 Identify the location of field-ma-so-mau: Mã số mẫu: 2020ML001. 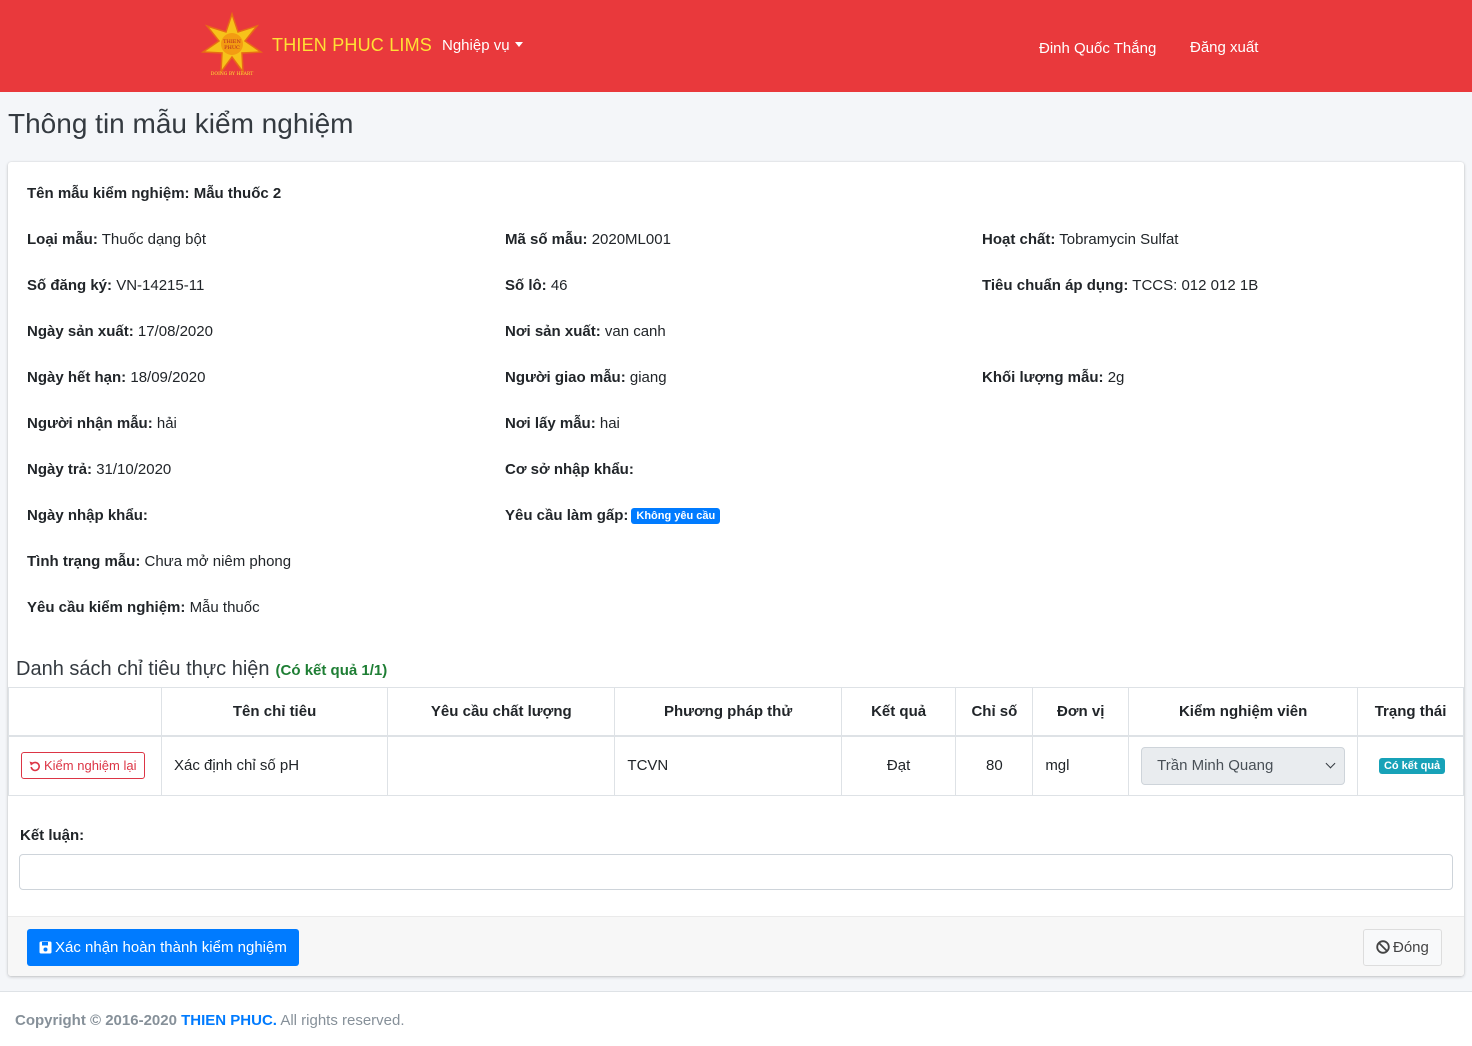
(588, 239).